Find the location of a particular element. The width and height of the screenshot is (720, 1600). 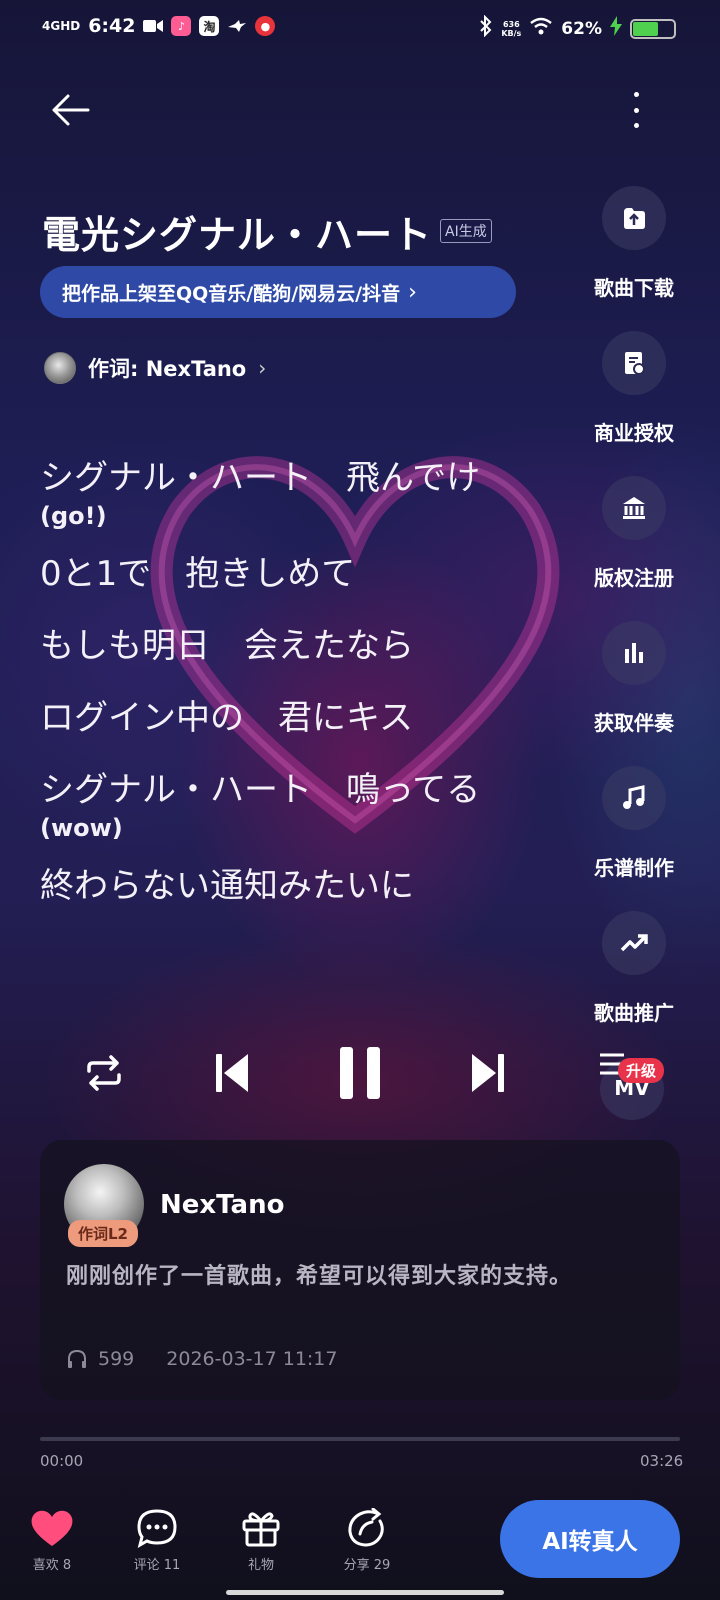

author-name: NexTano is located at coordinates (222, 1205).